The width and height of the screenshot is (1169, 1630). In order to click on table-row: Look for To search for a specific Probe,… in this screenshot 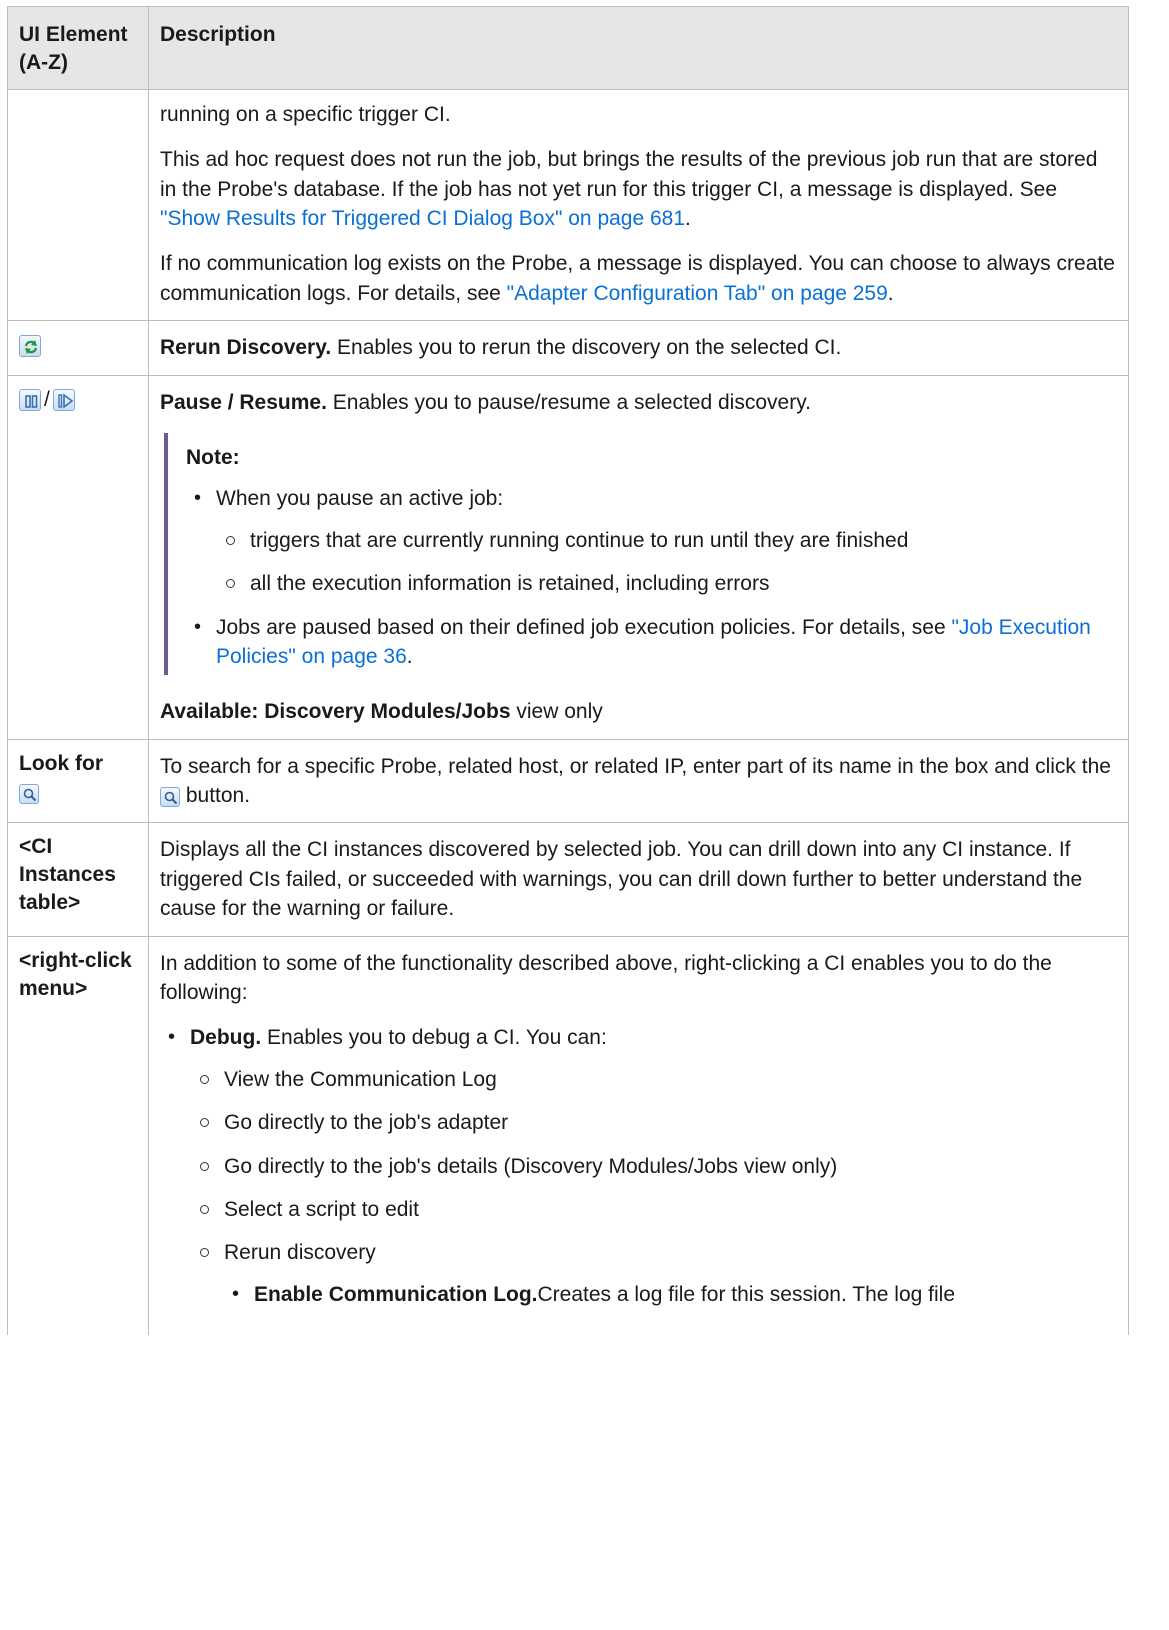, I will do `click(568, 781)`.